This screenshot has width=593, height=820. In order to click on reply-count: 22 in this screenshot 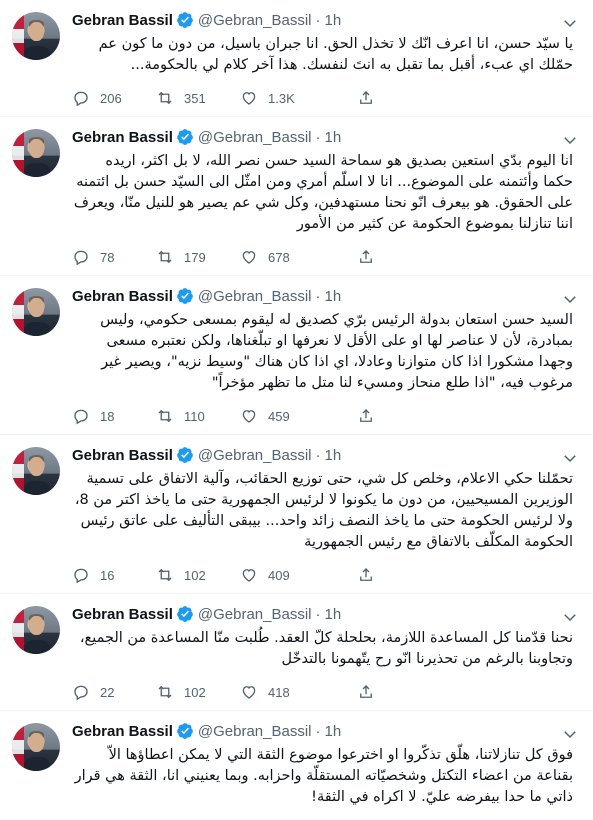, I will do `click(107, 692)`.